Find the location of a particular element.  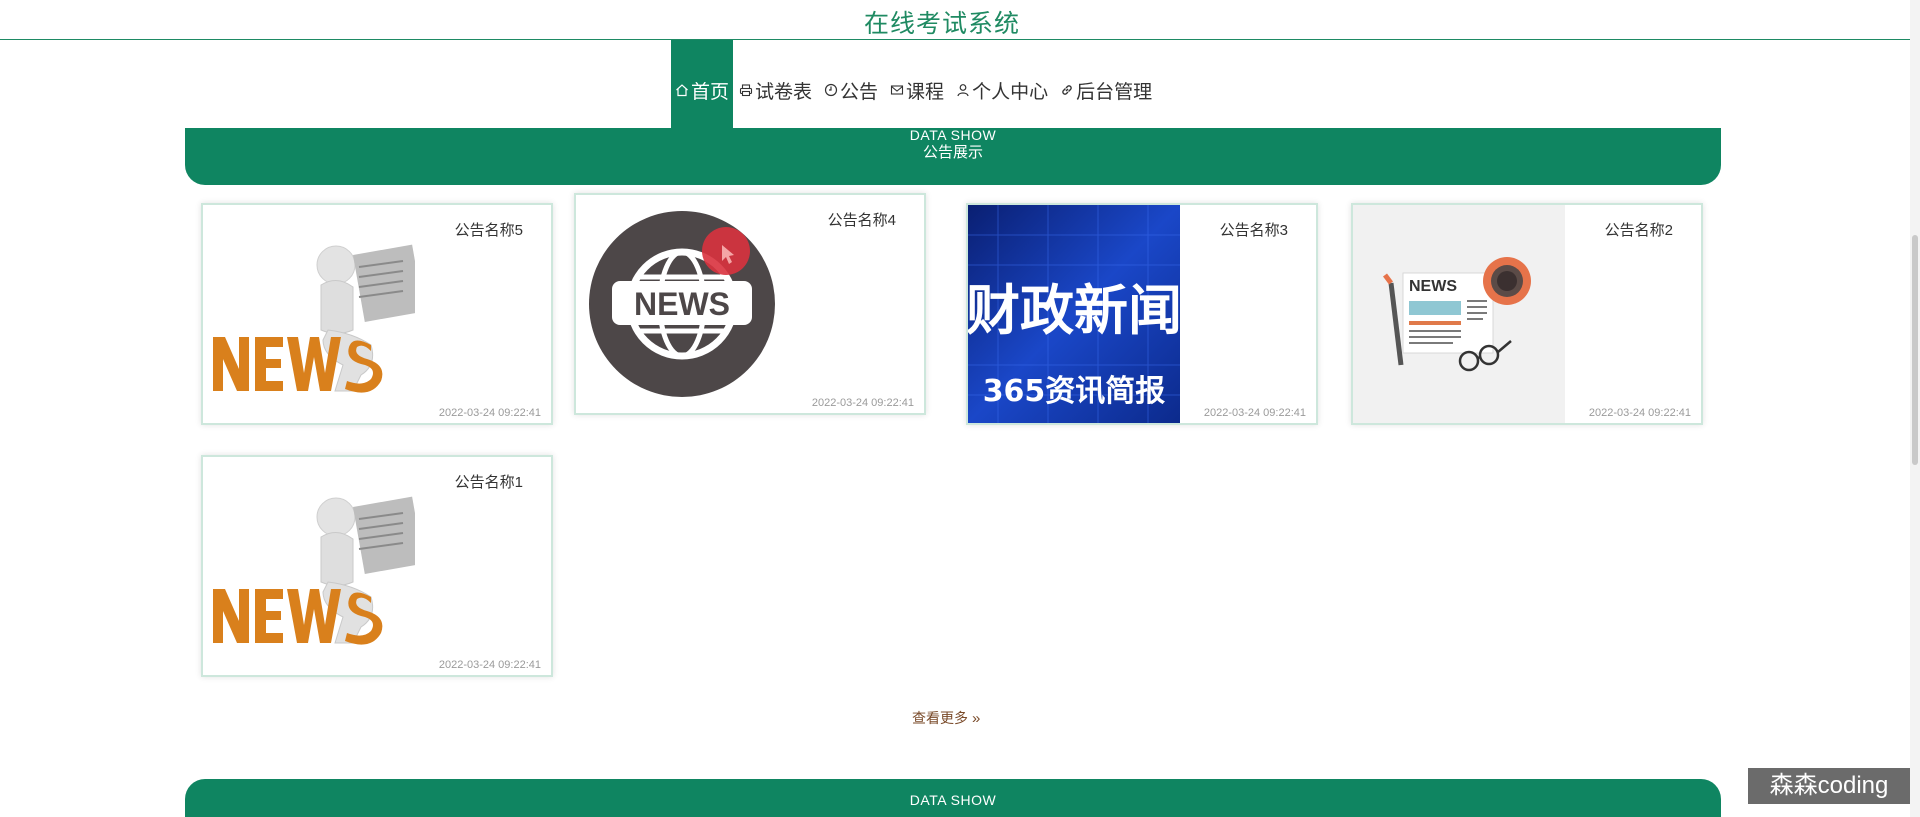

svg-text: NEWS is located at coordinates (682, 304).